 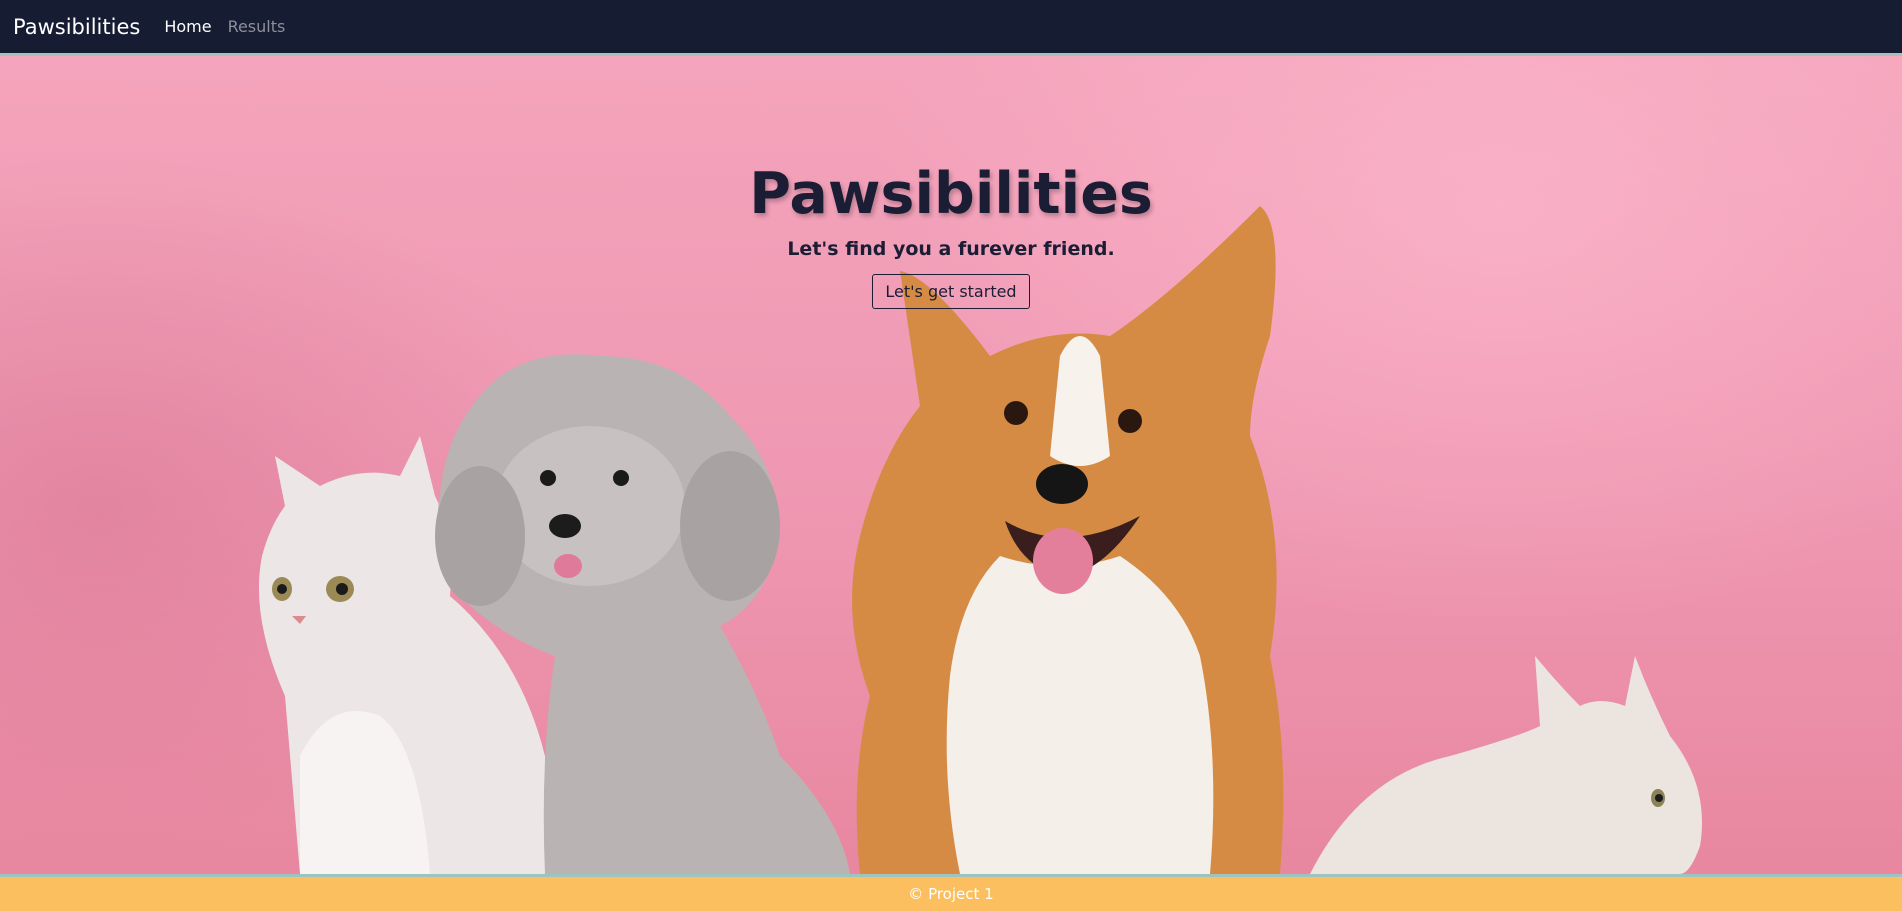 I want to click on nav-link-results: Results, so click(x=257, y=26).